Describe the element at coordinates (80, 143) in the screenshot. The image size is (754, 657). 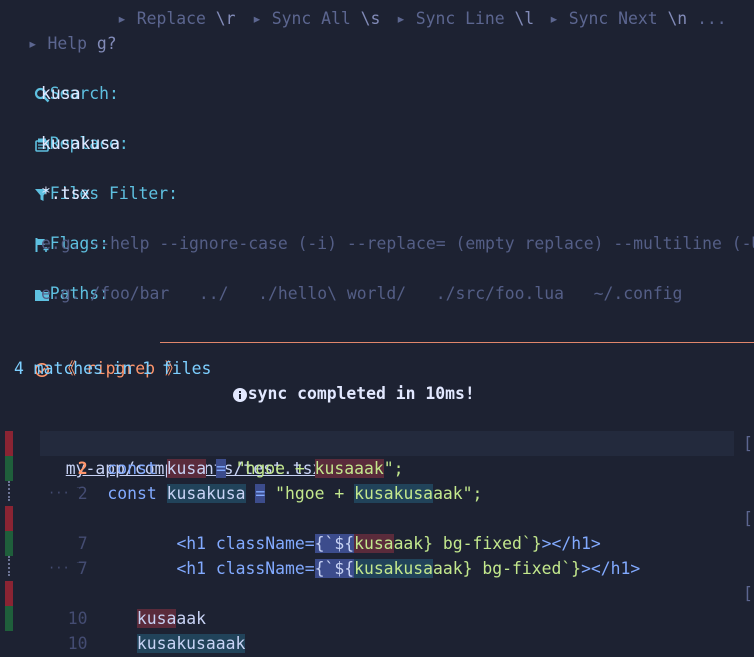
I see `replace-input: kusakusa` at that location.